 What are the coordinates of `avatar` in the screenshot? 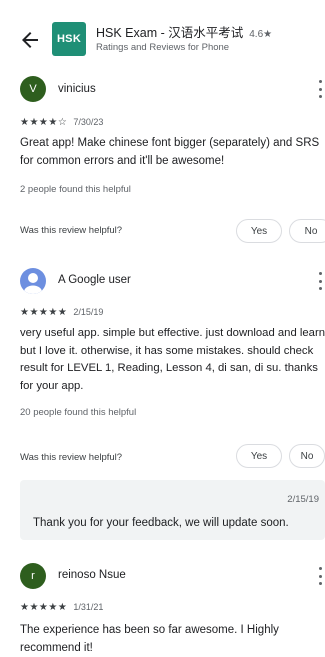 It's located at (33, 281).